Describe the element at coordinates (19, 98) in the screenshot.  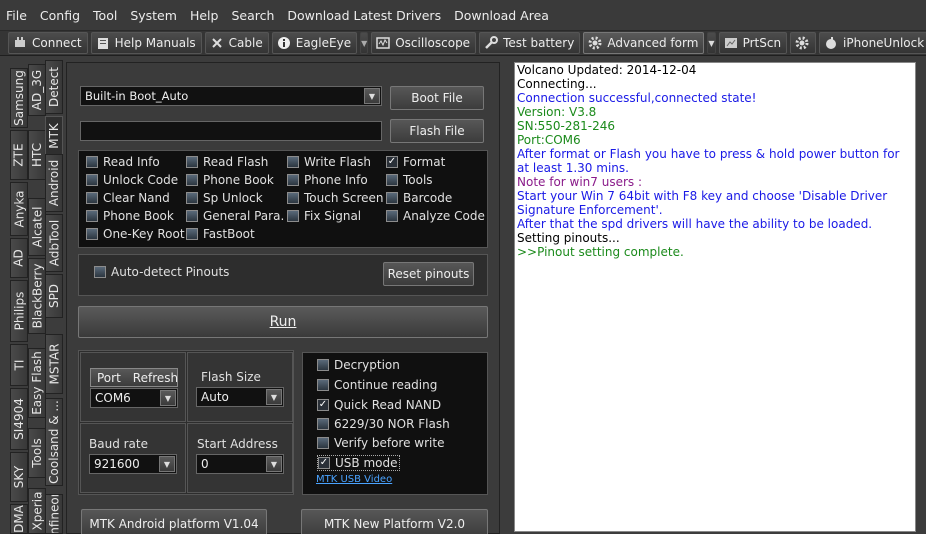
I see `tab-samsung: Samsung` at that location.